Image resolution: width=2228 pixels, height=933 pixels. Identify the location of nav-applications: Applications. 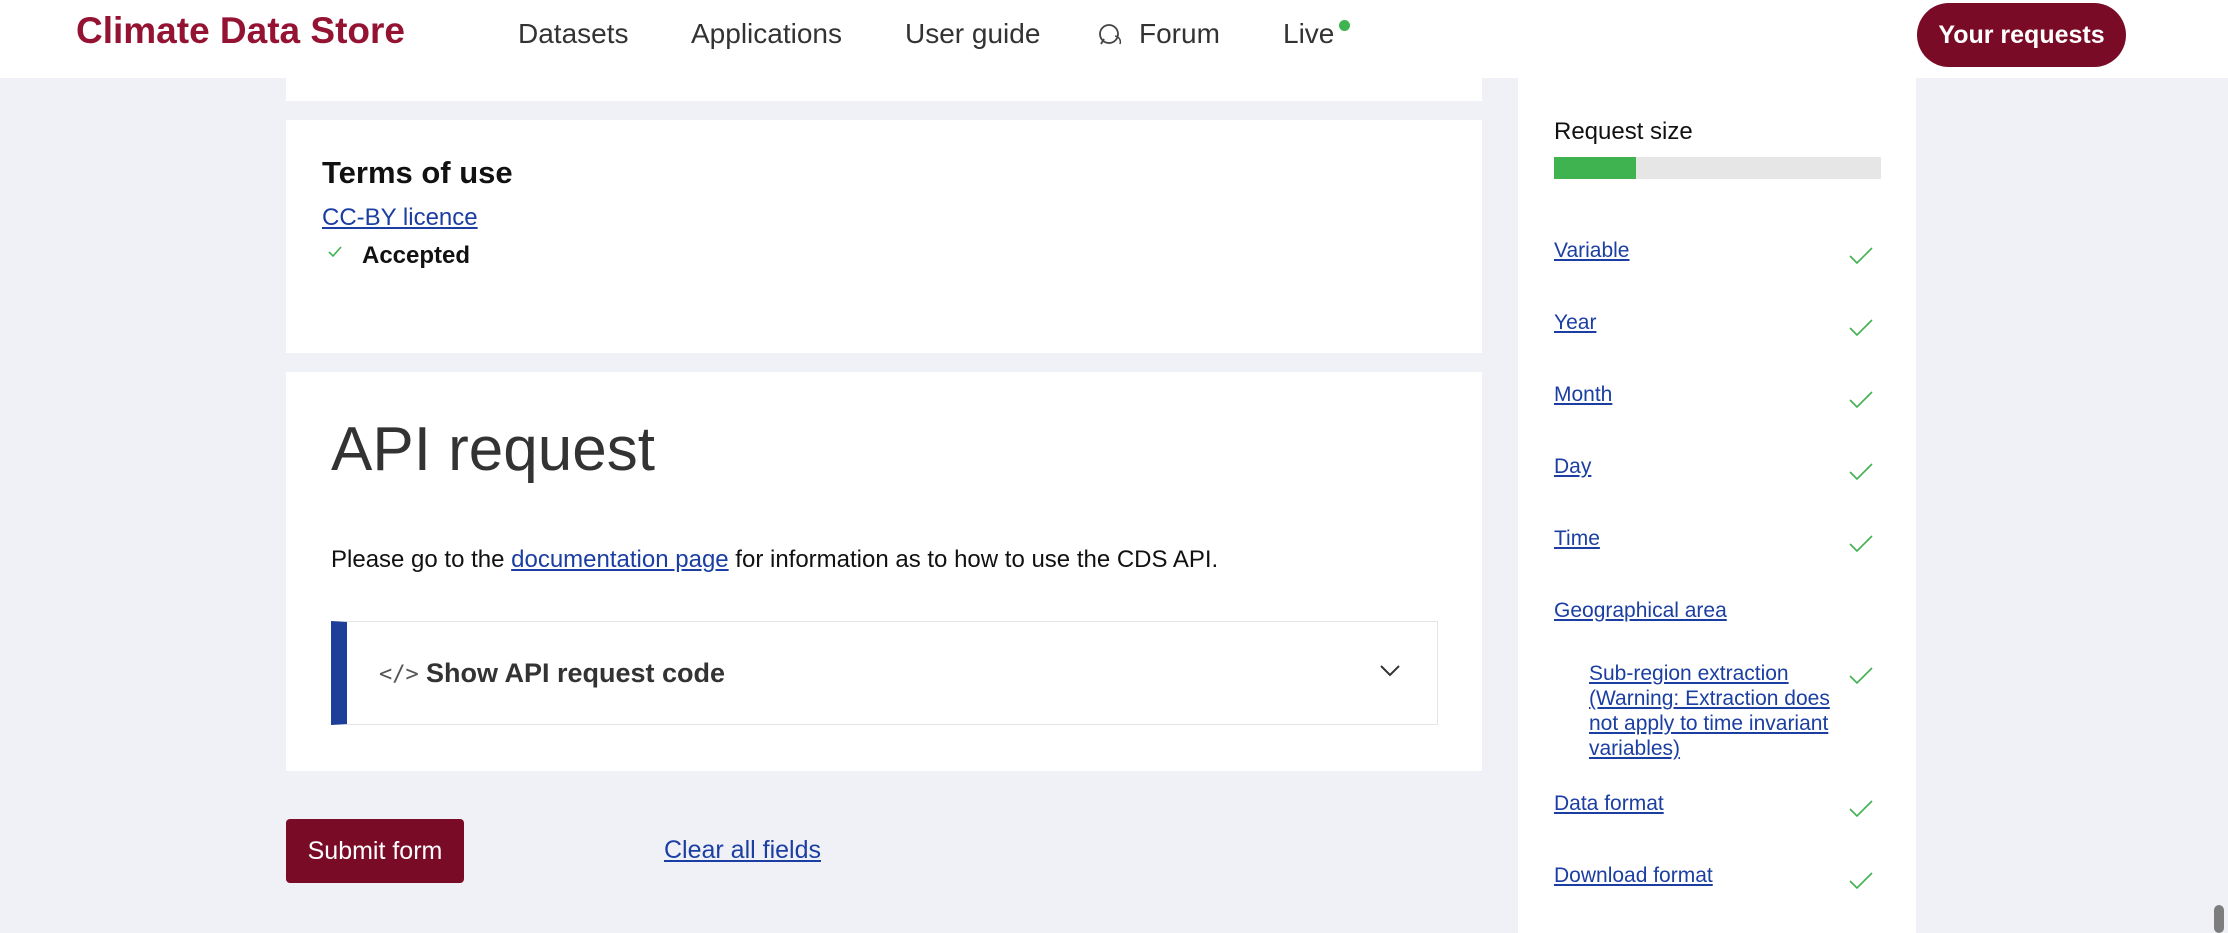
(766, 34).